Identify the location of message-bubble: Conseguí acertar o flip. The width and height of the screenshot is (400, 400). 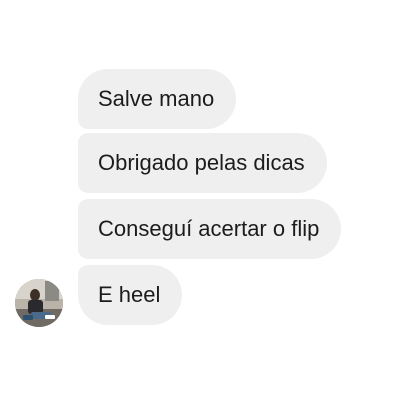
(210, 229).